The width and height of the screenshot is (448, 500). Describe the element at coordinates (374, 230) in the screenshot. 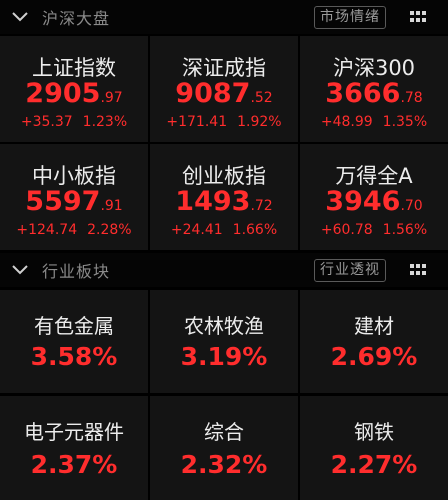

I see `index-change: +60.78 1.56%` at that location.